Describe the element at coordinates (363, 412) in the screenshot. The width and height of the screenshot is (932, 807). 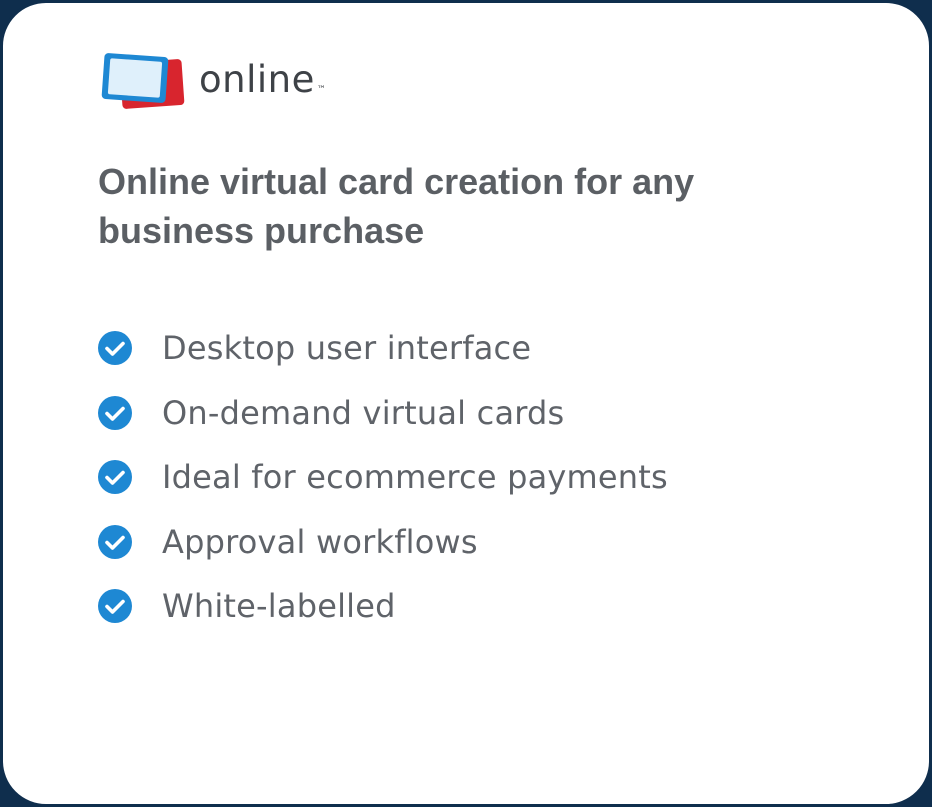
I see `feature-label: On-demand virtual cards` at that location.